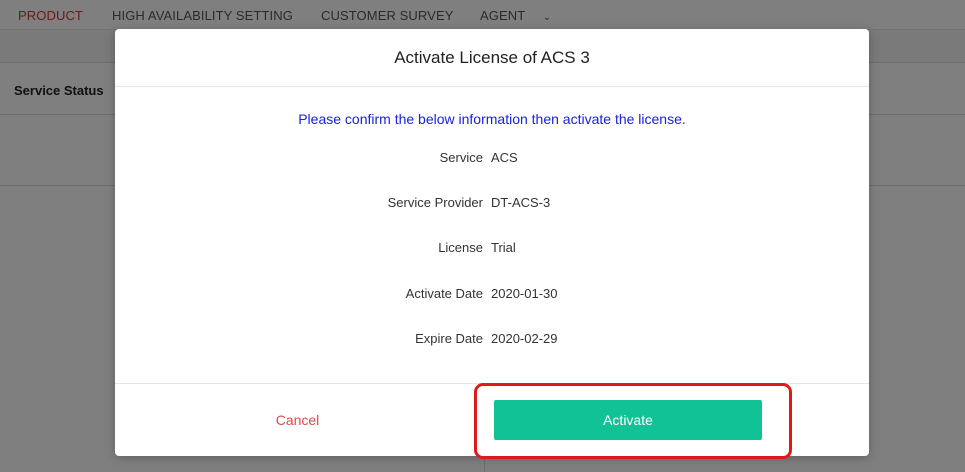  What do you see at coordinates (628, 420) in the screenshot?
I see `activate-button: Activate` at bounding box center [628, 420].